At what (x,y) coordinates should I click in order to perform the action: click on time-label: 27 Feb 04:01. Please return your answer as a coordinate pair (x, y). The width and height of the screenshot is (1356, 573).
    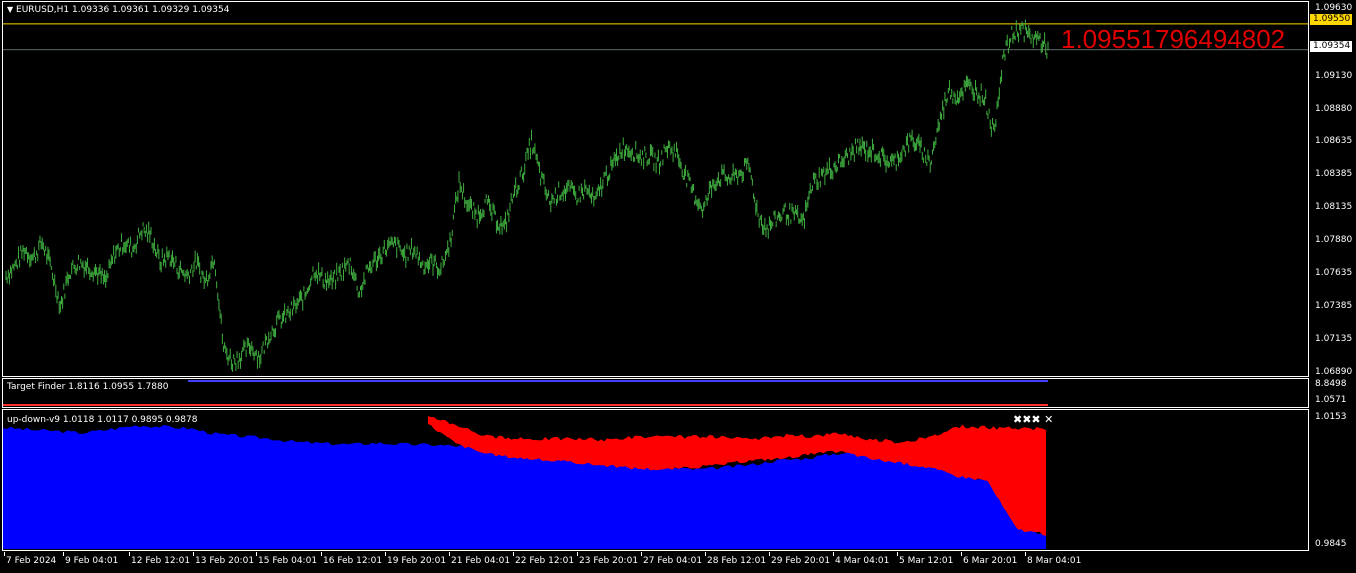
    Looking at the image, I should click on (673, 561).